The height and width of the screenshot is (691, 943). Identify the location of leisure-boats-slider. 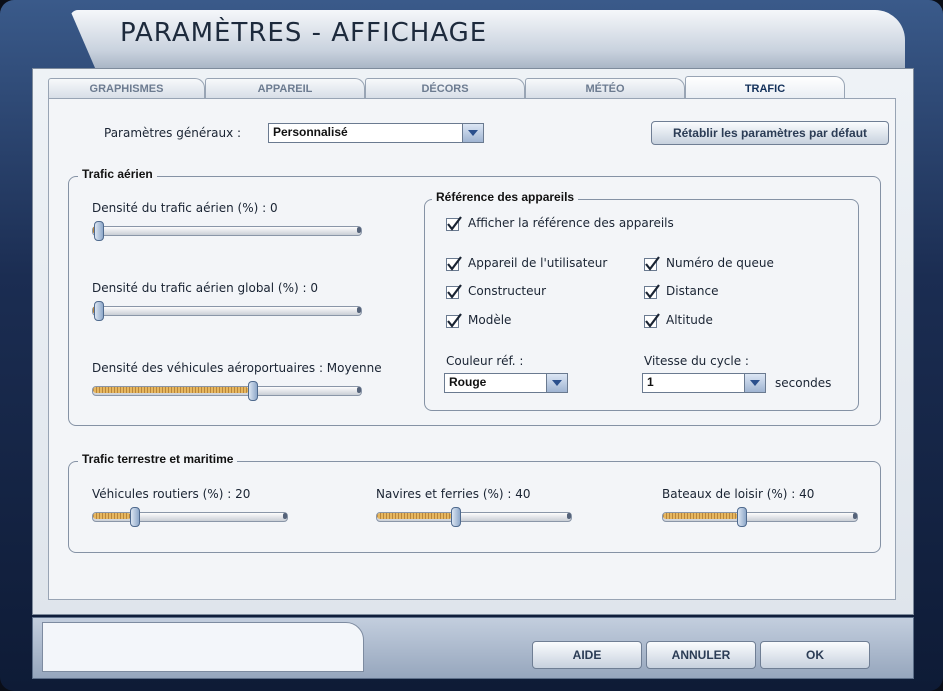
(760, 517).